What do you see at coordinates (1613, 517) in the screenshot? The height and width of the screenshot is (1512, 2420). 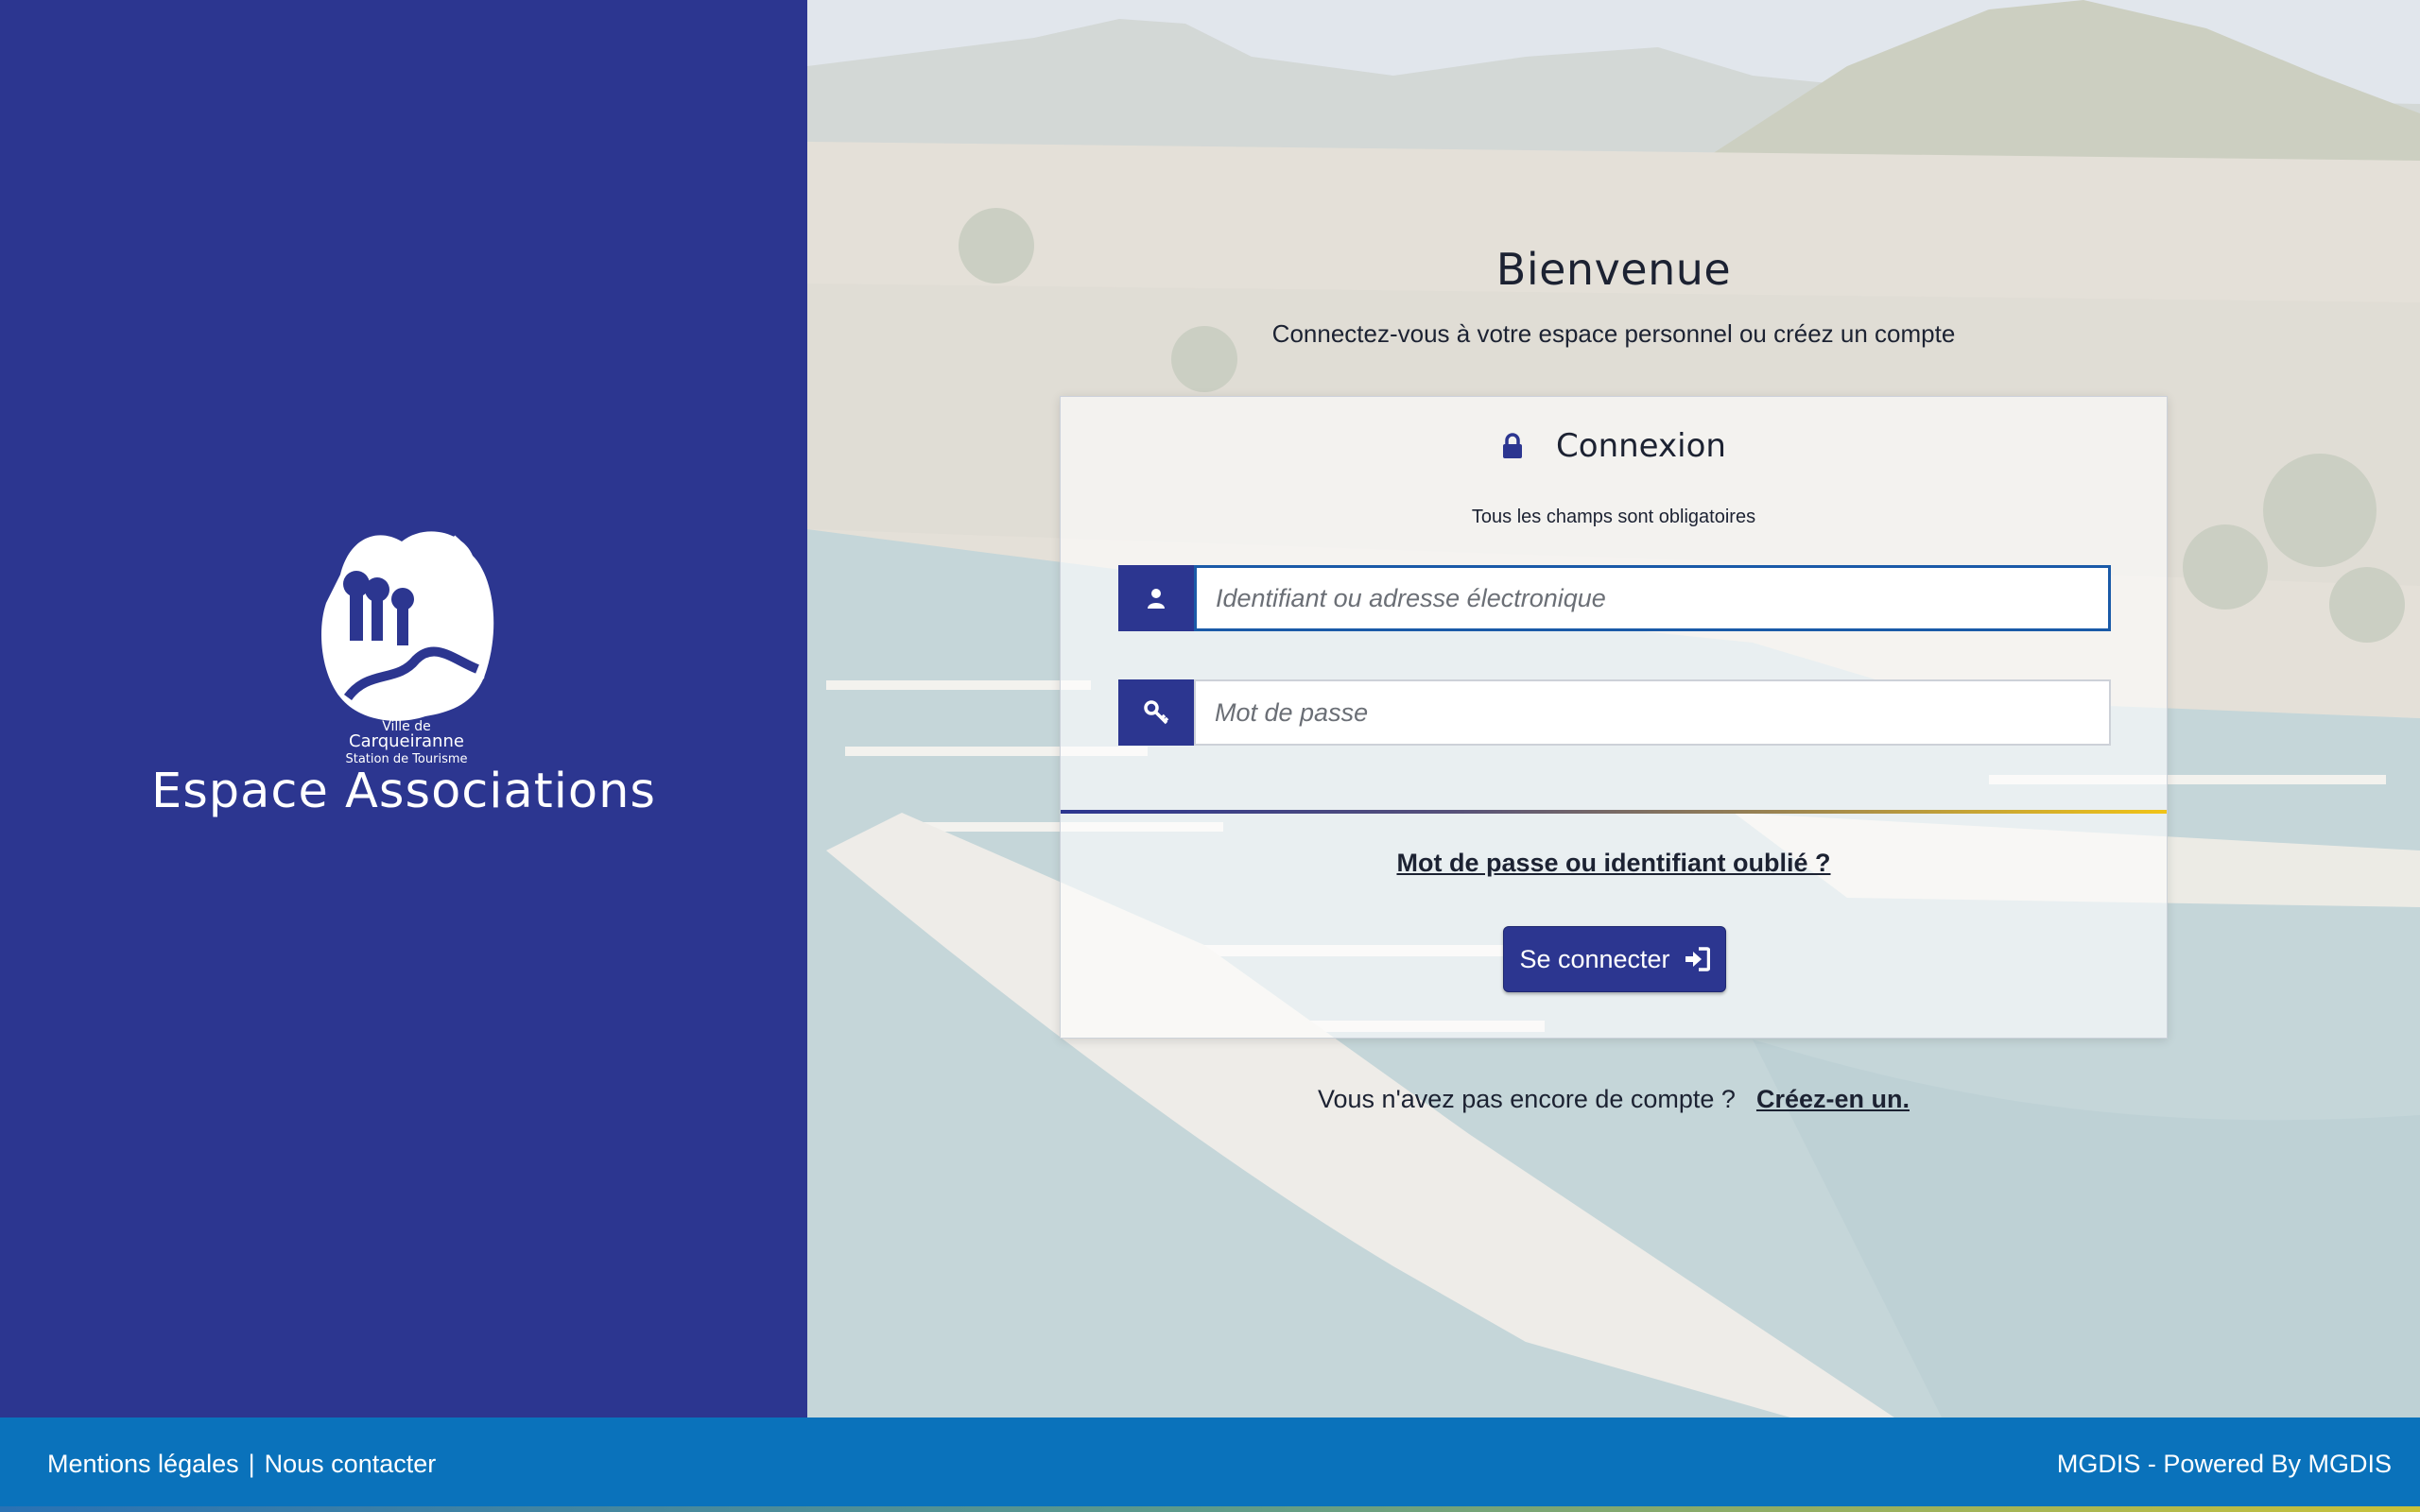 I see `required-fields-note: Tous les champs sont obligatoires` at bounding box center [1613, 517].